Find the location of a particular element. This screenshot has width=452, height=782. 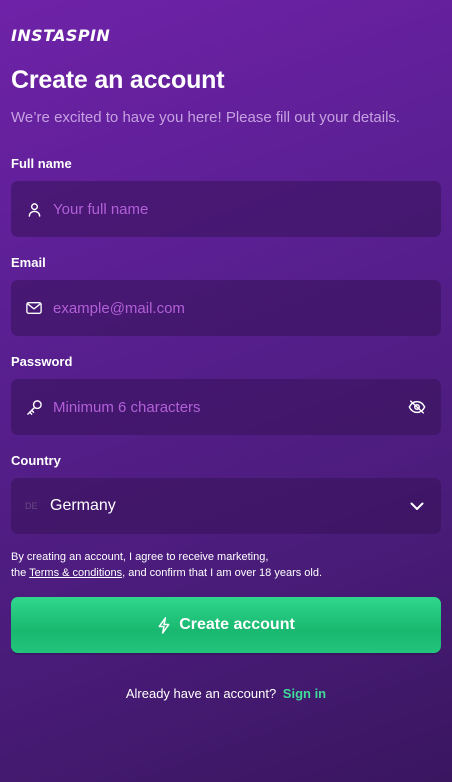

email-label: Email is located at coordinates (28, 262).